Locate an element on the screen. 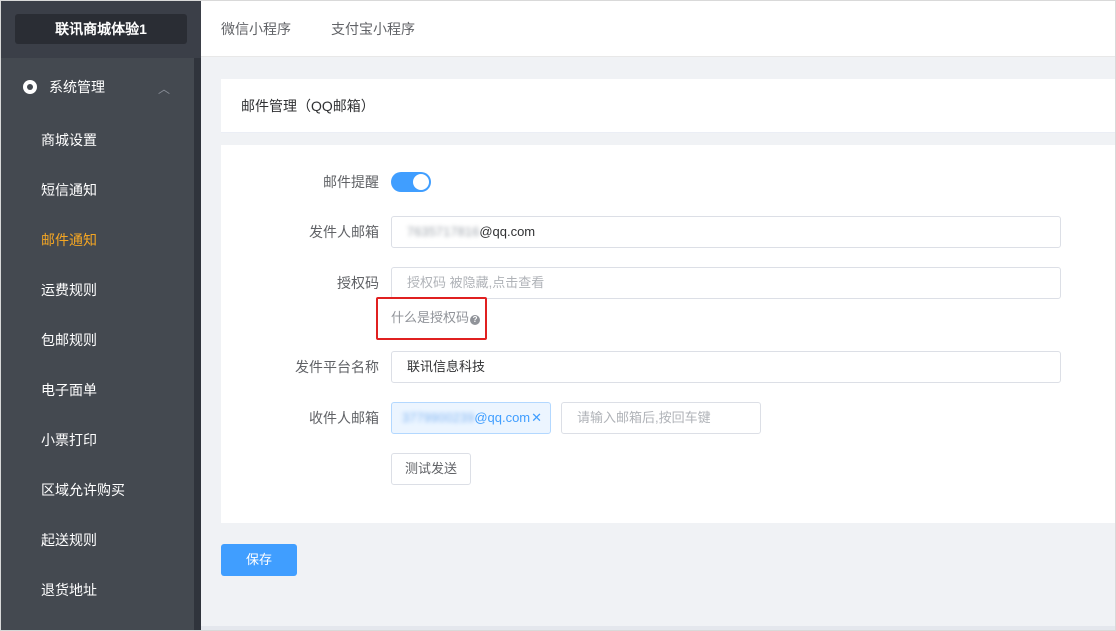  bottom-divider is located at coordinates (658, 628).